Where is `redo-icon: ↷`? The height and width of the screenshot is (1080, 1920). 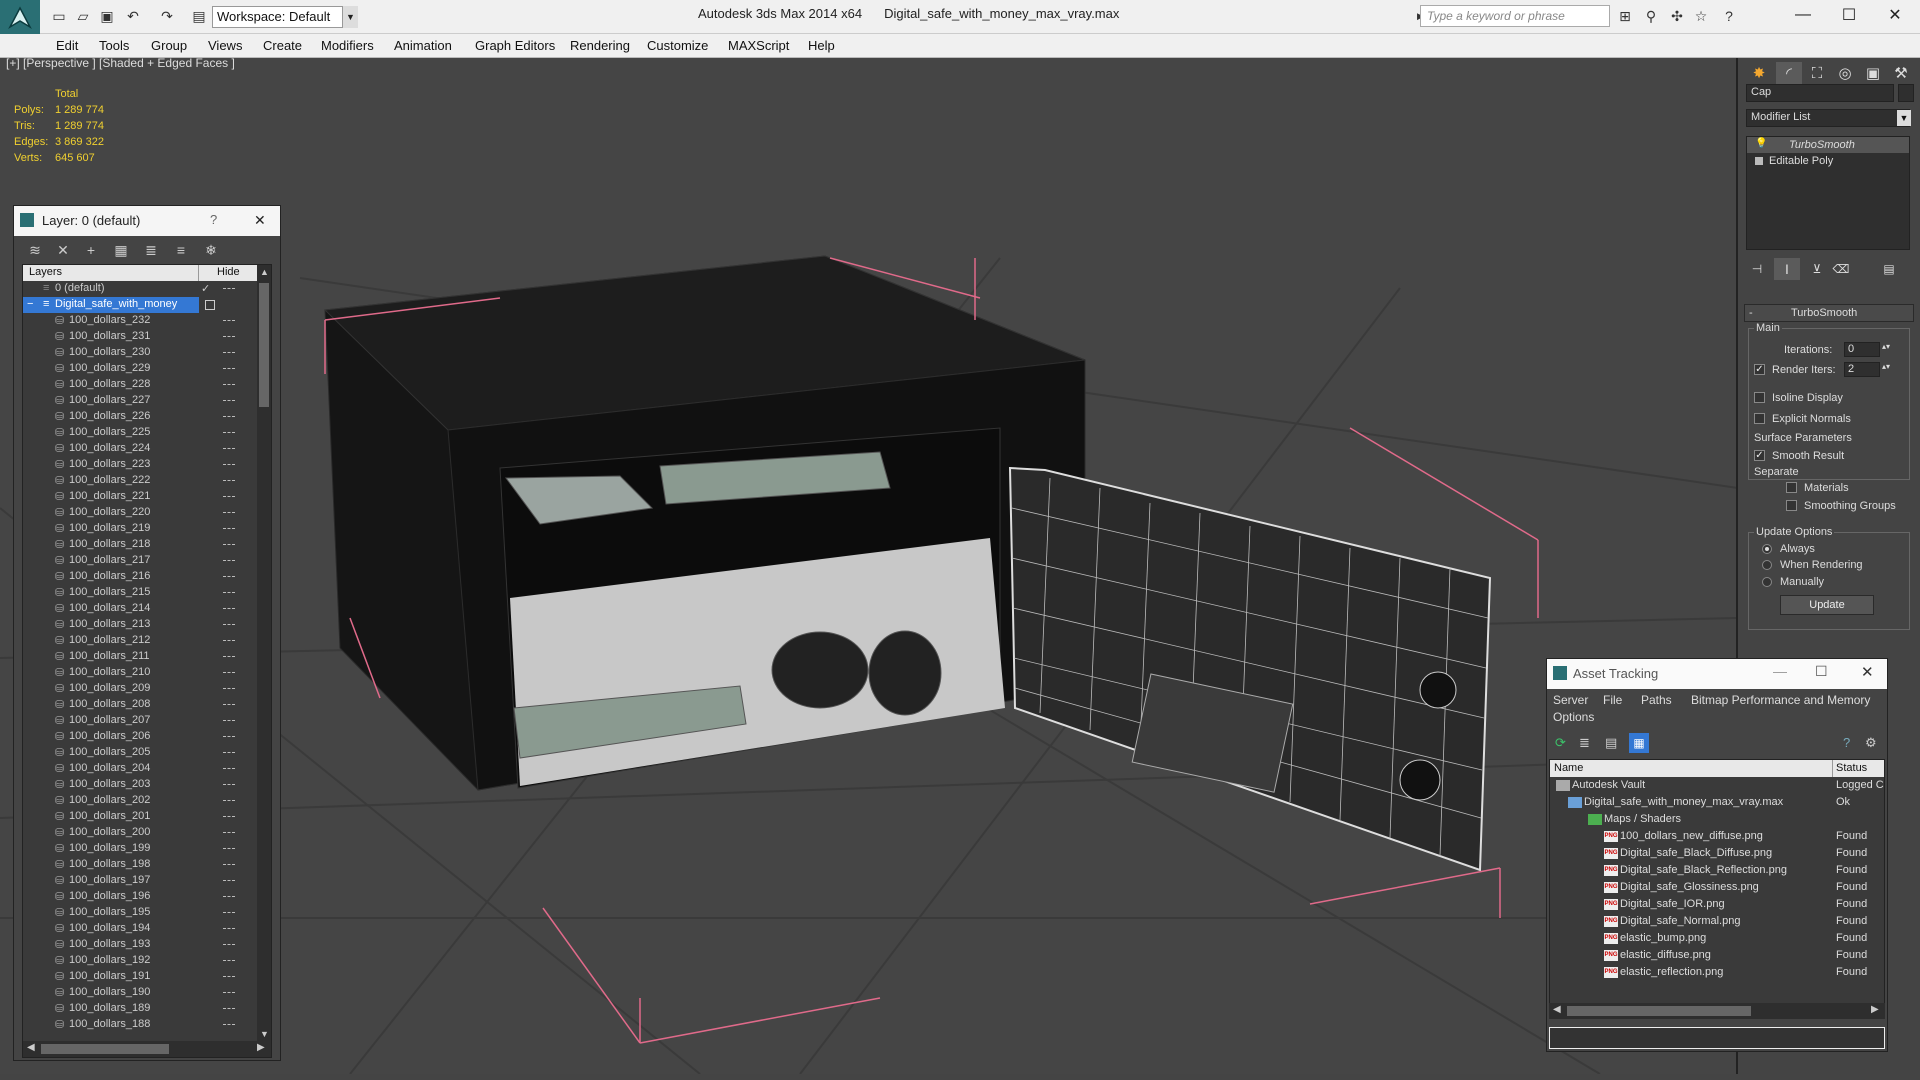 redo-icon: ↷ is located at coordinates (167, 16).